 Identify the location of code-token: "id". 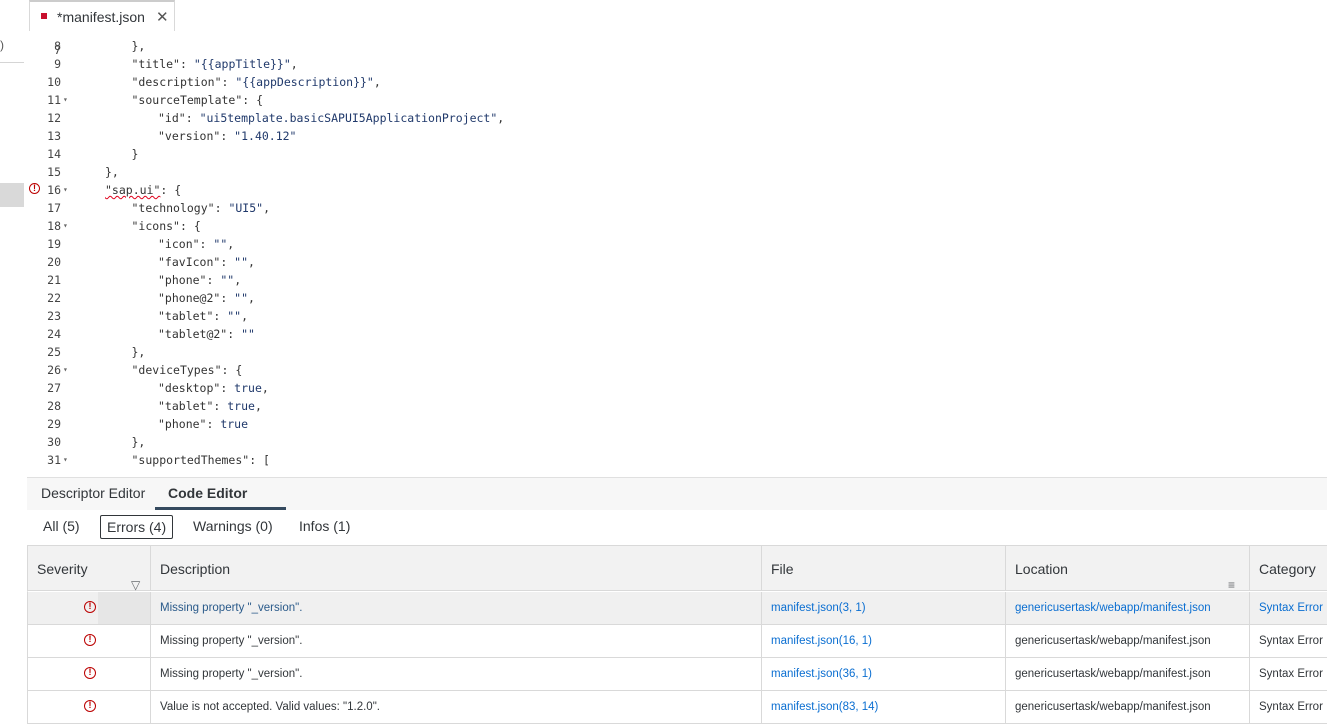
(172, 118).